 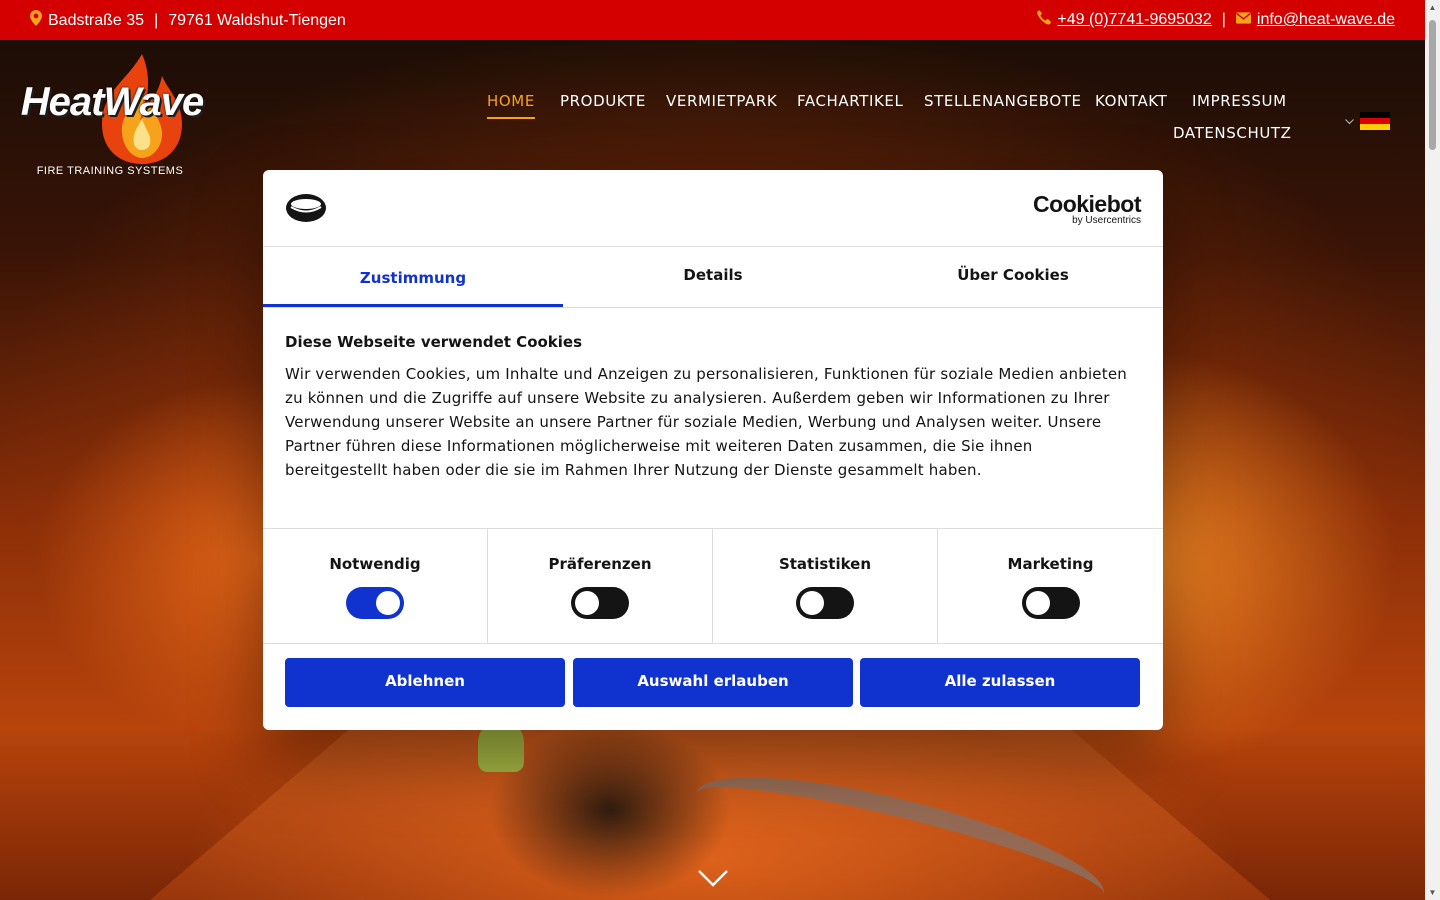 What do you see at coordinates (1044, 20) in the screenshot?
I see `phone-icon` at bounding box center [1044, 20].